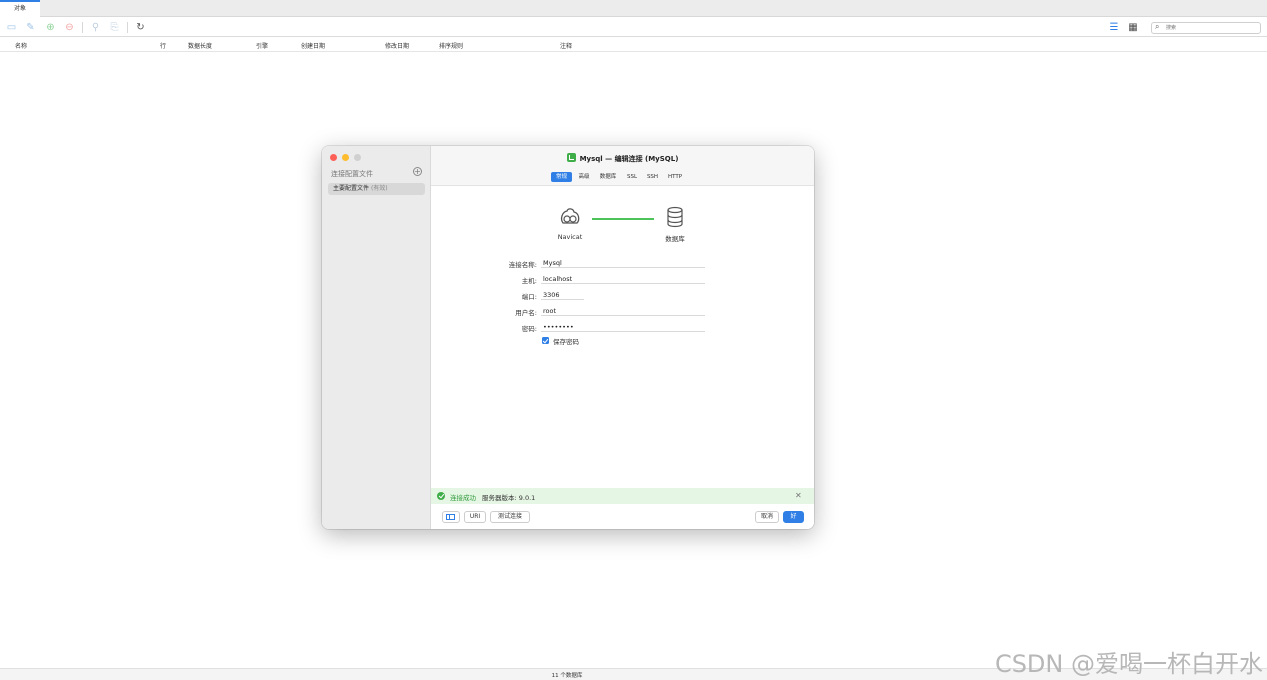 This screenshot has height=680, width=1267. Describe the element at coordinates (352, 174) in the screenshot. I see `profiles-heading: 连接配置文件` at that location.